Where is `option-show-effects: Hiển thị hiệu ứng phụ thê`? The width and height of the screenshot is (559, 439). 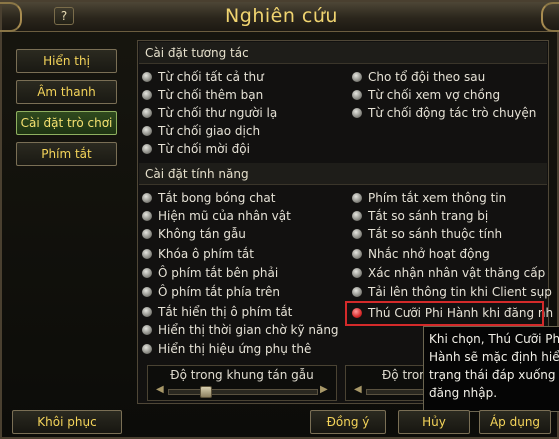
option-show-effects: Hiển thị hiệu ứng phụ thê is located at coordinates (226, 349).